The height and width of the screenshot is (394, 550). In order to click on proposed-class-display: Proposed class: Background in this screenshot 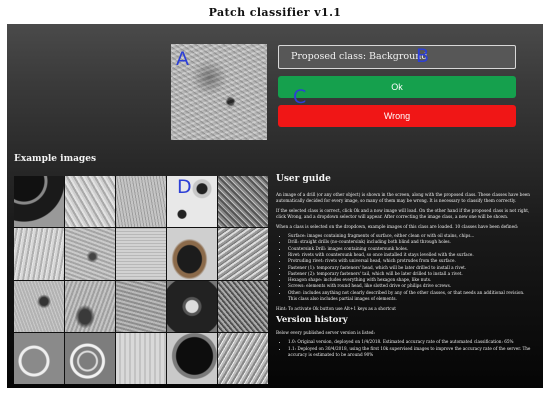, I will do `click(397, 57)`.